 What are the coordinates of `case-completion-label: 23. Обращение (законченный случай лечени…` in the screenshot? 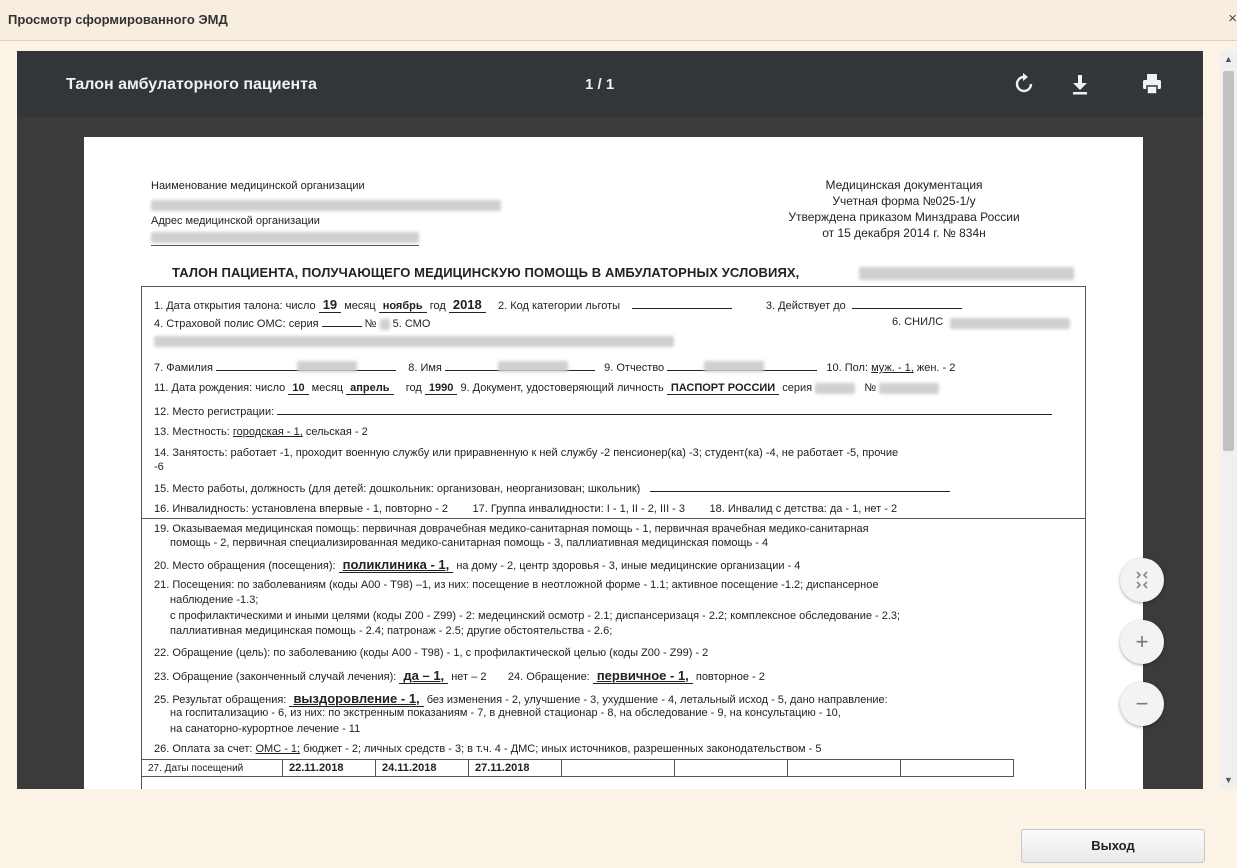 It's located at (275, 677).